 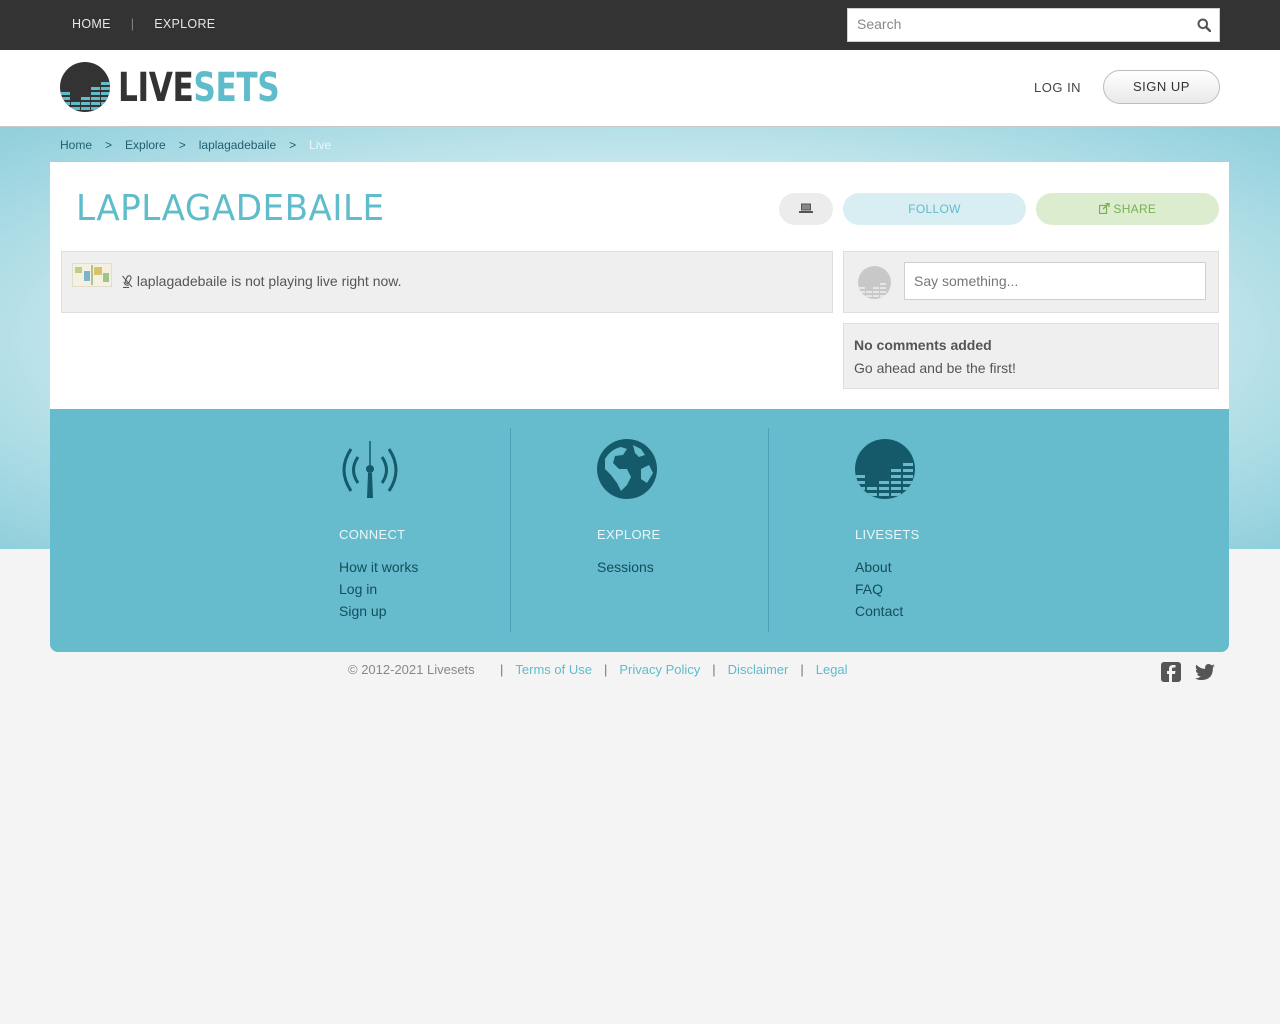 What do you see at coordinates (362, 611) in the screenshot?
I see `footer-link-sign-up: Sign up` at bounding box center [362, 611].